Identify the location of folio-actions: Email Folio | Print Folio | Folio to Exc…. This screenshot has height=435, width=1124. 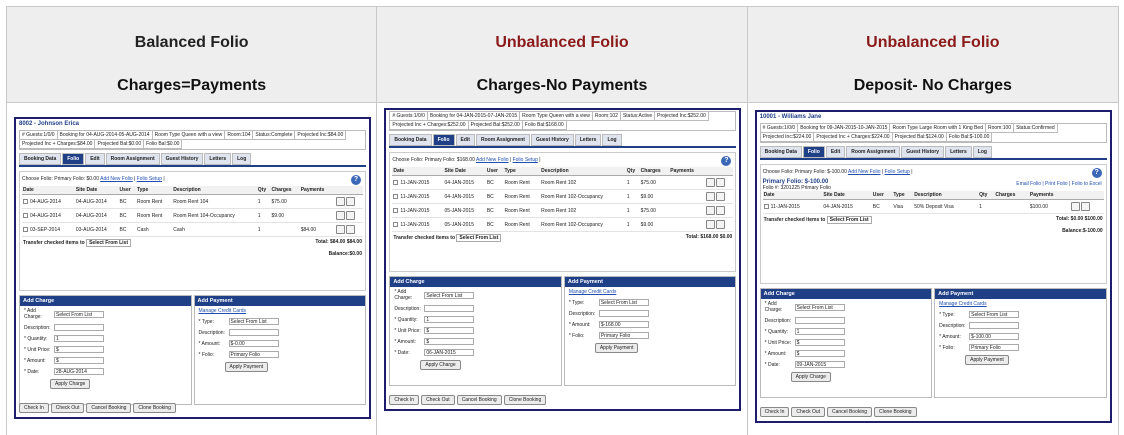
(1058, 184).